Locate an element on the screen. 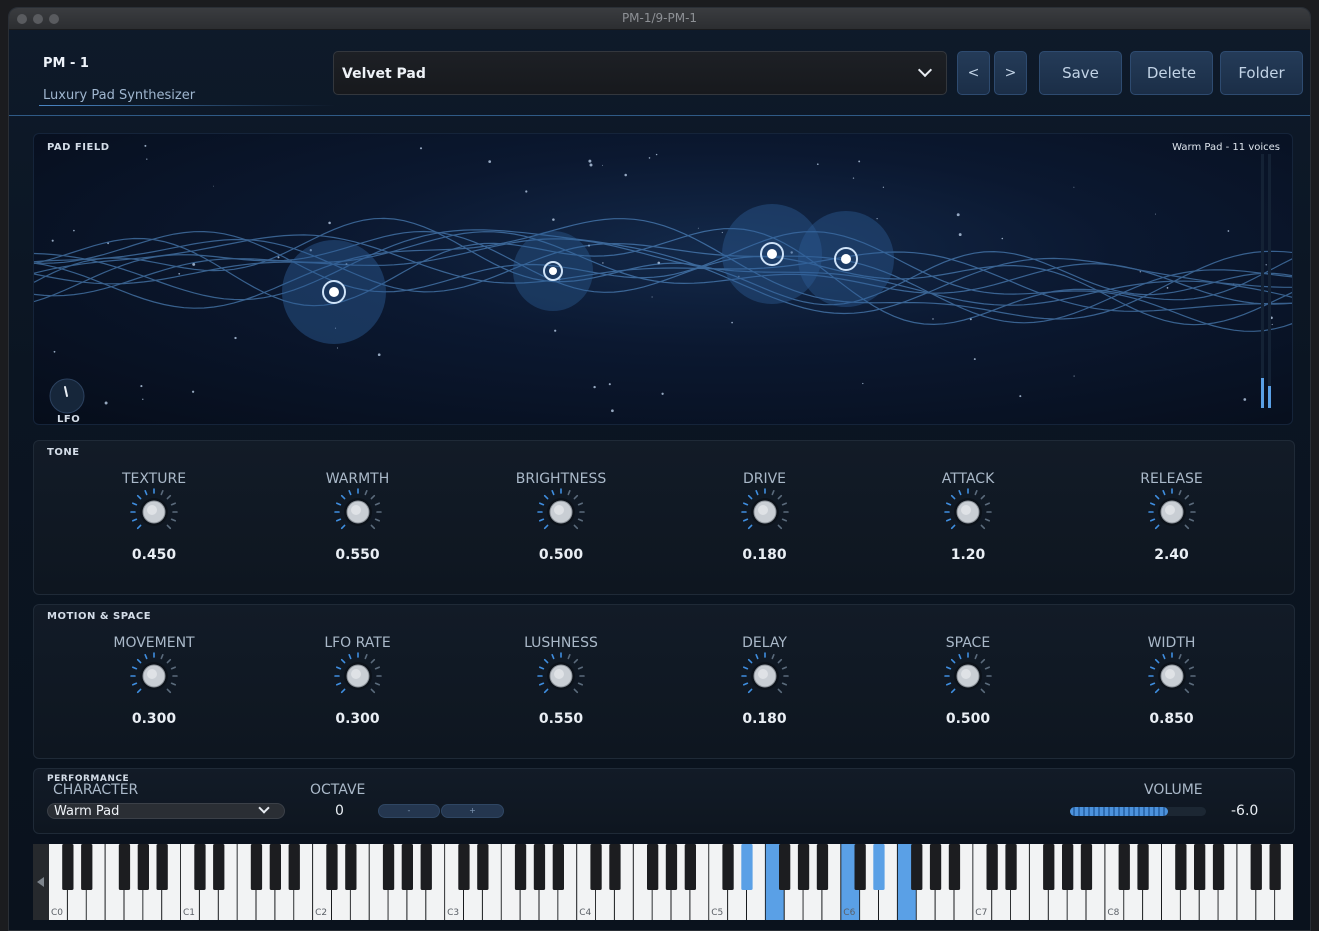 This screenshot has width=1319, height=931. knob-release: RELEASE 2.40 is located at coordinates (1172, 521).